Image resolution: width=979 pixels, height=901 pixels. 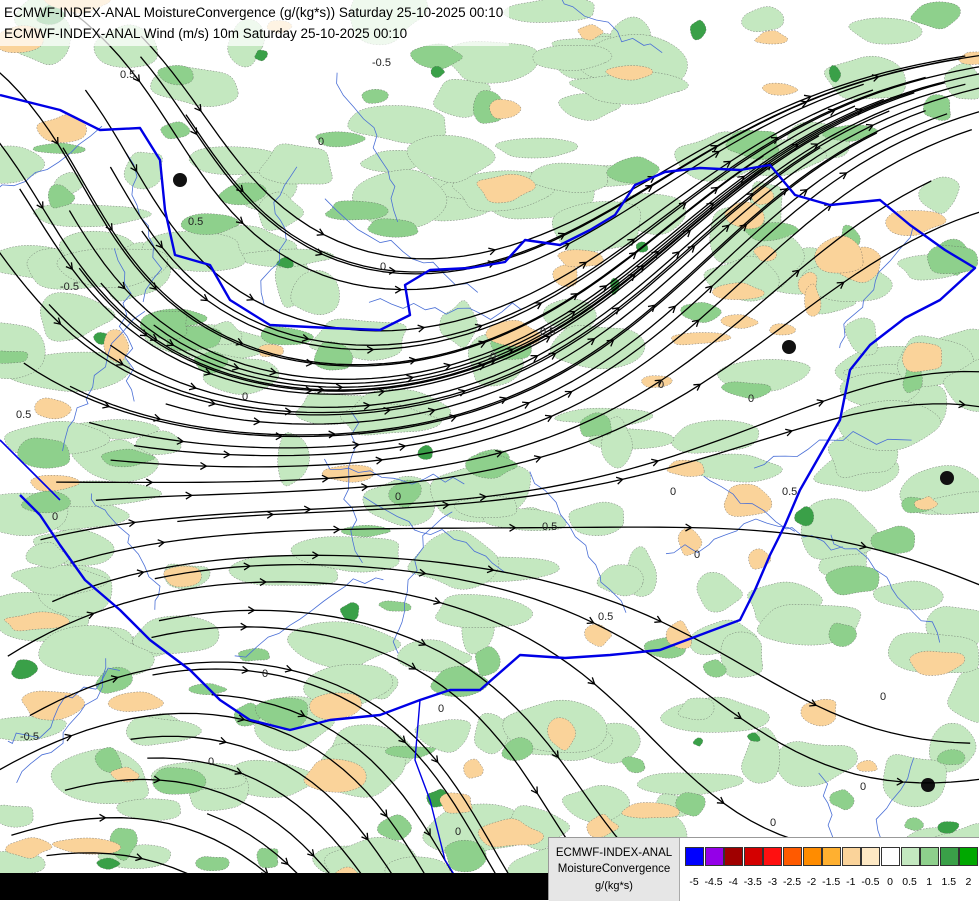 I want to click on divergence-area, so click(x=922, y=357).